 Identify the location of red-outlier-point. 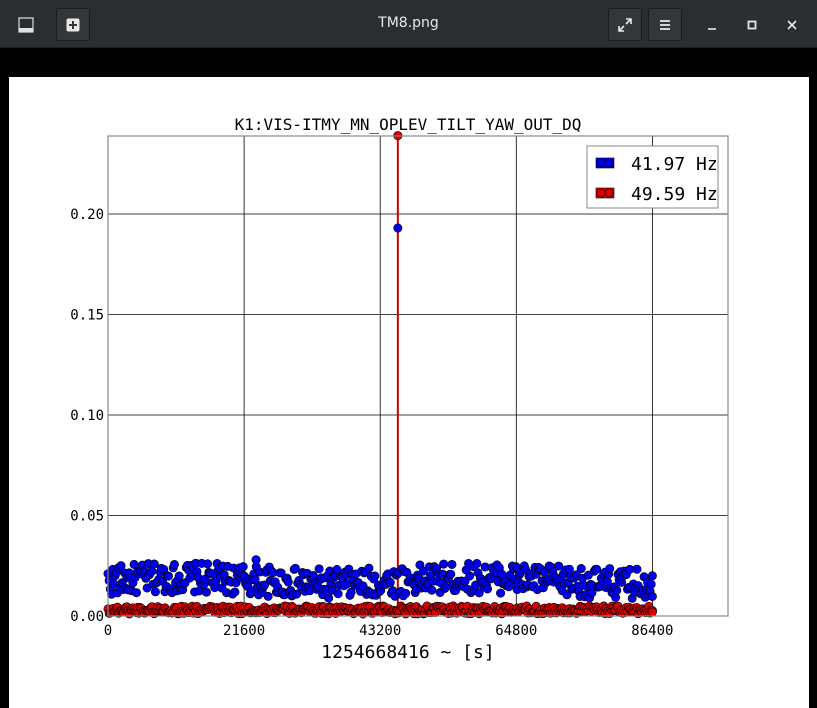
(652, 612).